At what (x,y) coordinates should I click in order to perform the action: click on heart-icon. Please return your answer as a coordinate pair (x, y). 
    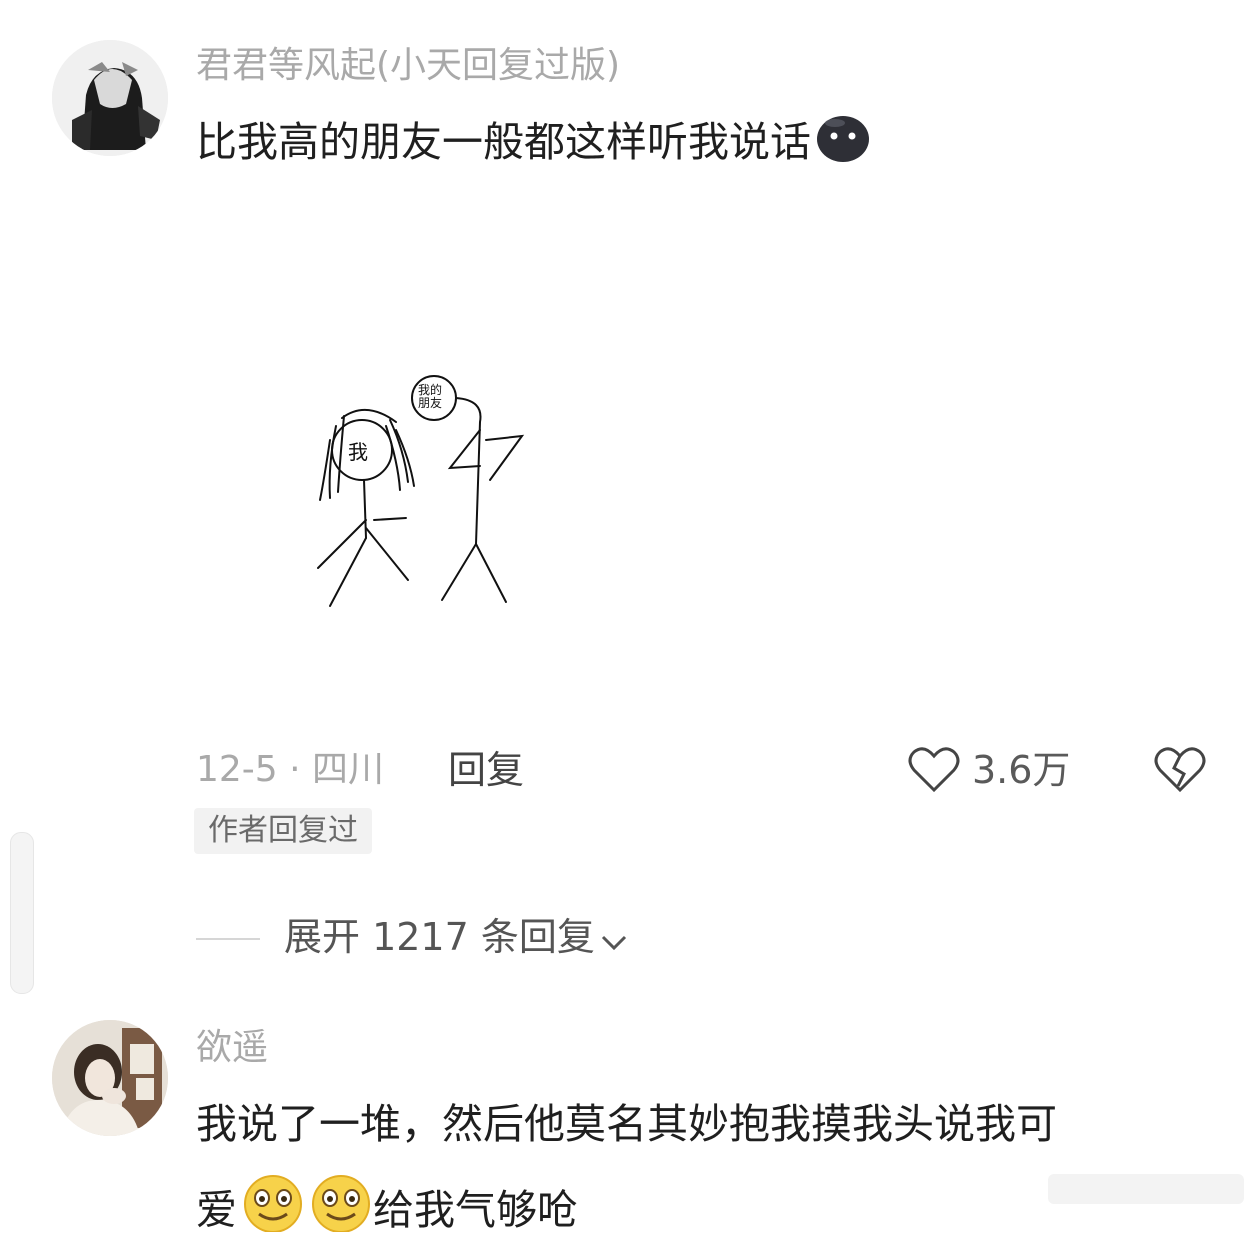
    Looking at the image, I should click on (934, 772).